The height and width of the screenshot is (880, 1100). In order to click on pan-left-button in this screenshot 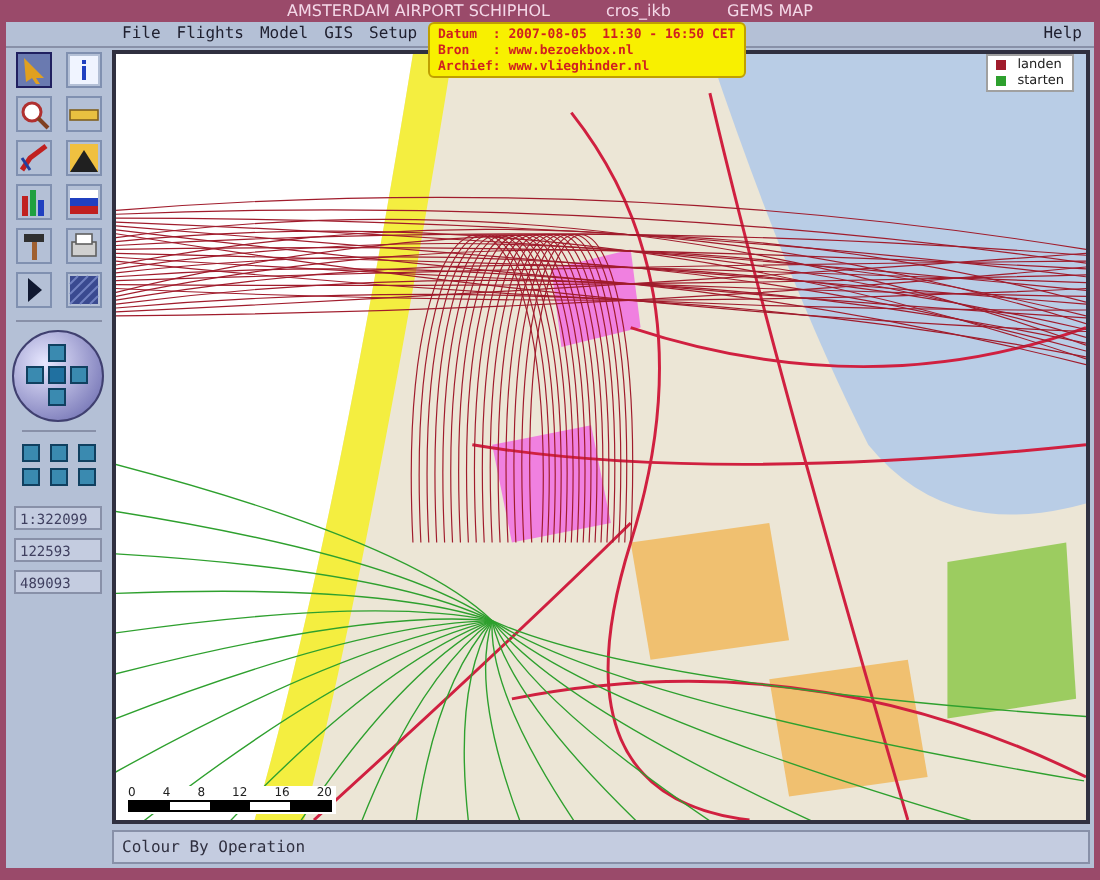, I will do `click(35, 375)`.